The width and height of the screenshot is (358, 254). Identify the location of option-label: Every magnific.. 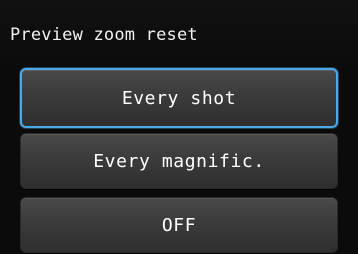
(179, 161).